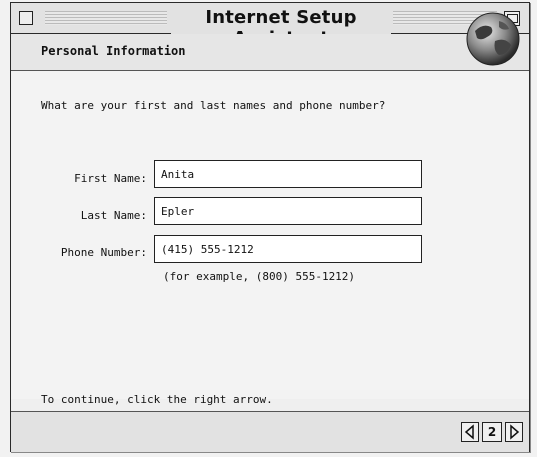  Describe the element at coordinates (270, 26) in the screenshot. I see `title-bar: Internet Setup Assistant` at that location.